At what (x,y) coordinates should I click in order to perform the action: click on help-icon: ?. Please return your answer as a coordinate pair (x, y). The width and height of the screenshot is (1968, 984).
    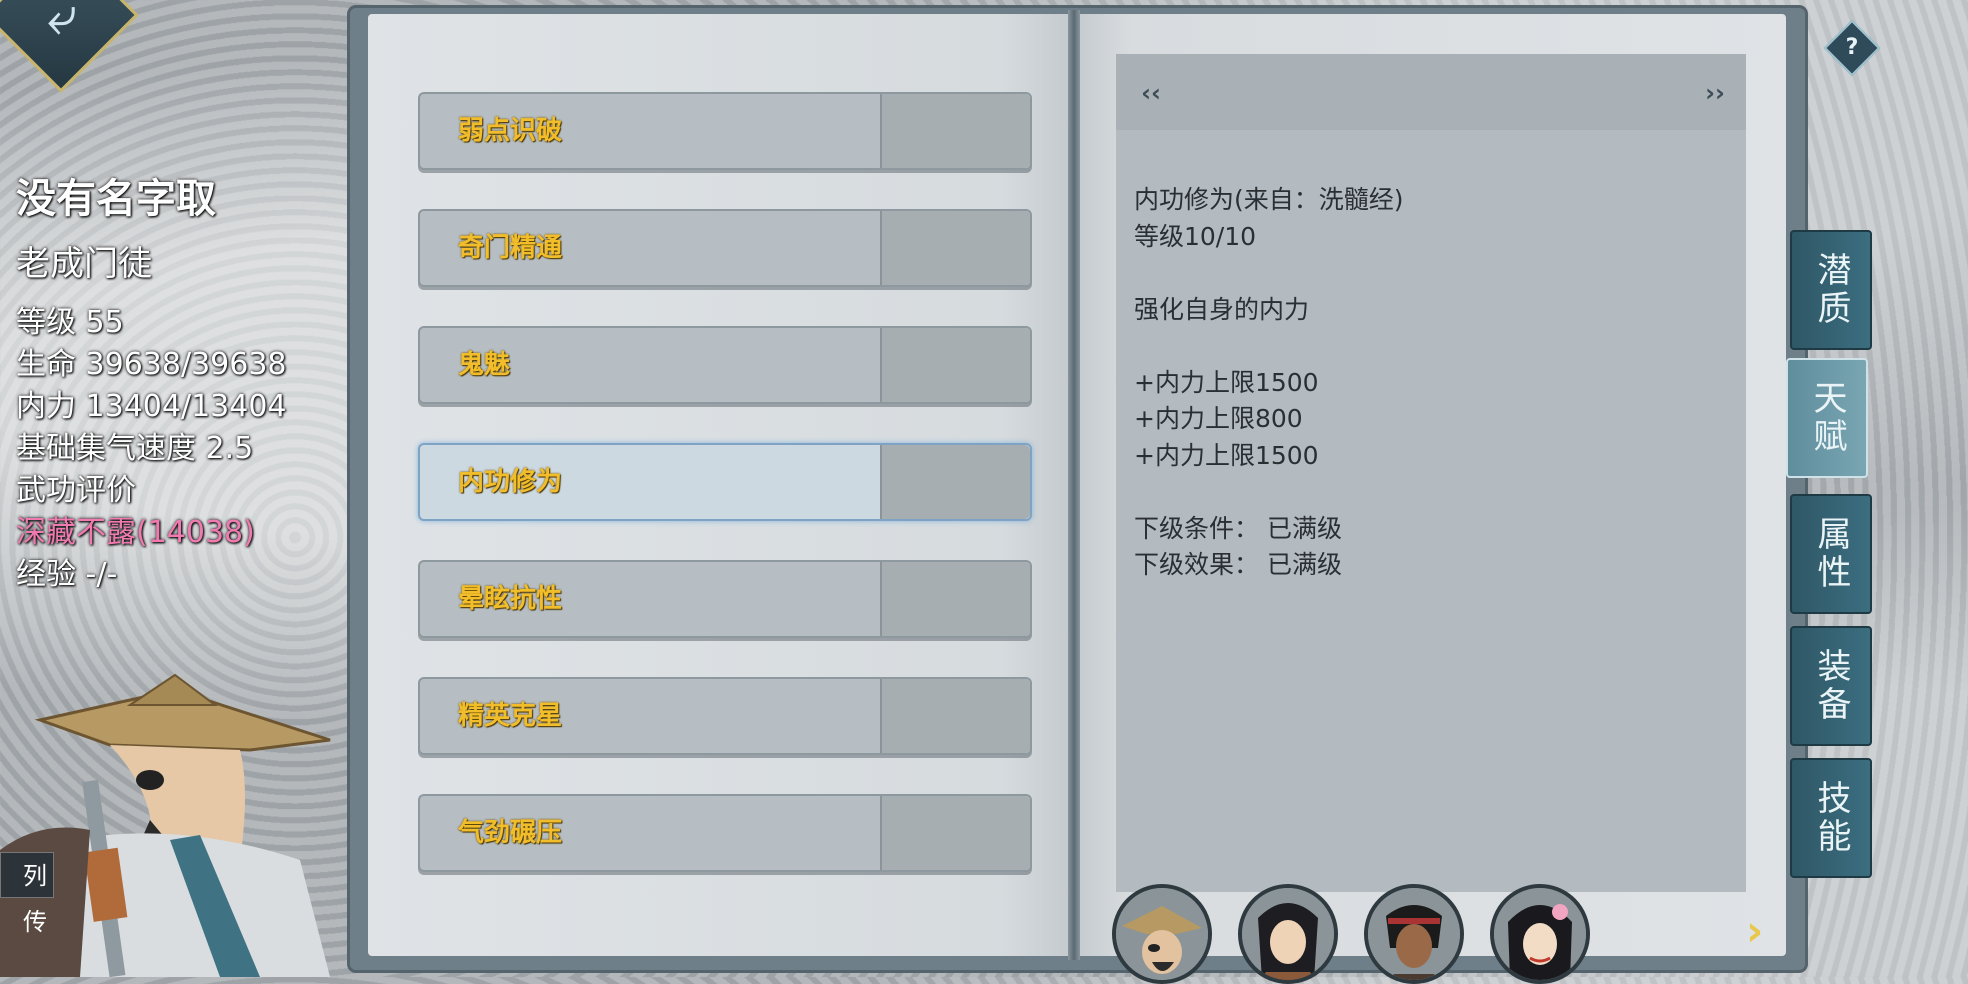
    Looking at the image, I should click on (1852, 47).